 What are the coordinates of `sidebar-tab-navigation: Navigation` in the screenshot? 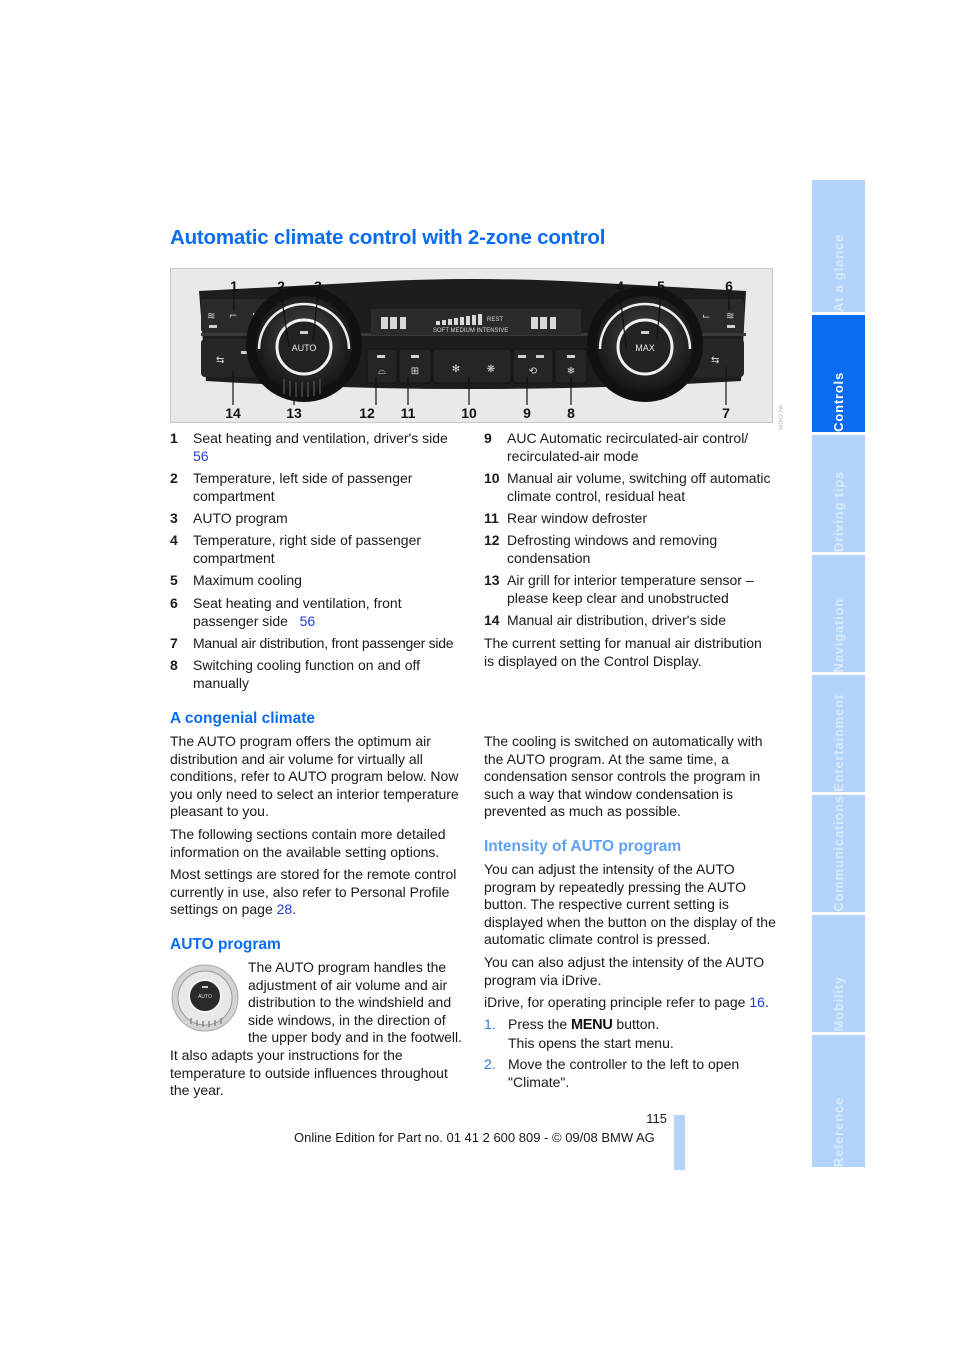 It's located at (838, 613).